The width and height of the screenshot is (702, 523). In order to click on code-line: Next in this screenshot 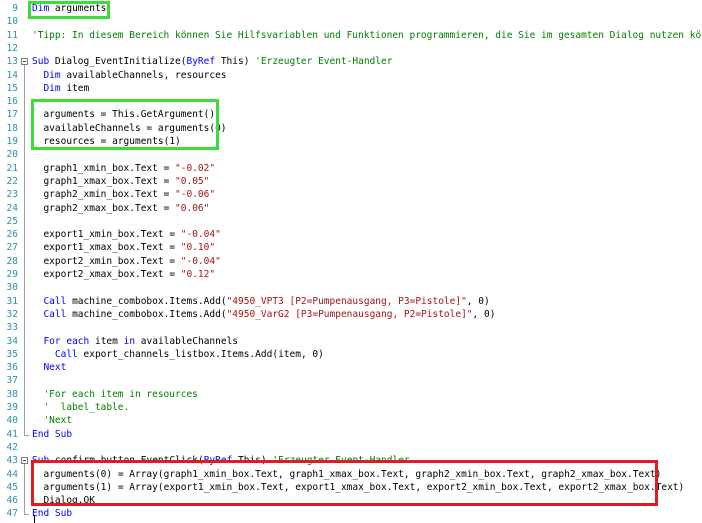, I will do `click(49, 367)`.